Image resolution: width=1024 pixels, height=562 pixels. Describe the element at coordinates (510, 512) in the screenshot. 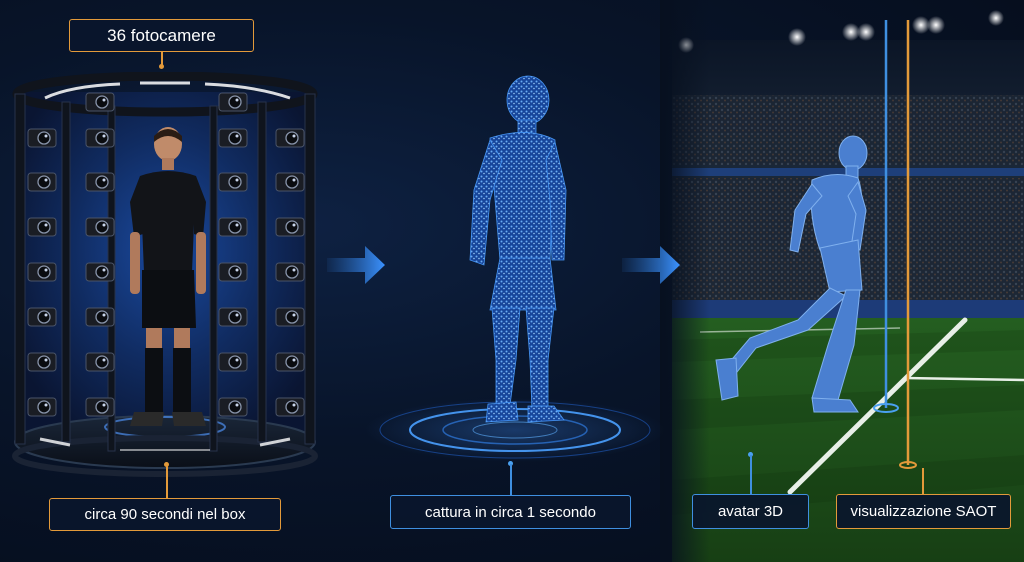

I see `label-capture-time: cattura in circa 1 secondo` at that location.